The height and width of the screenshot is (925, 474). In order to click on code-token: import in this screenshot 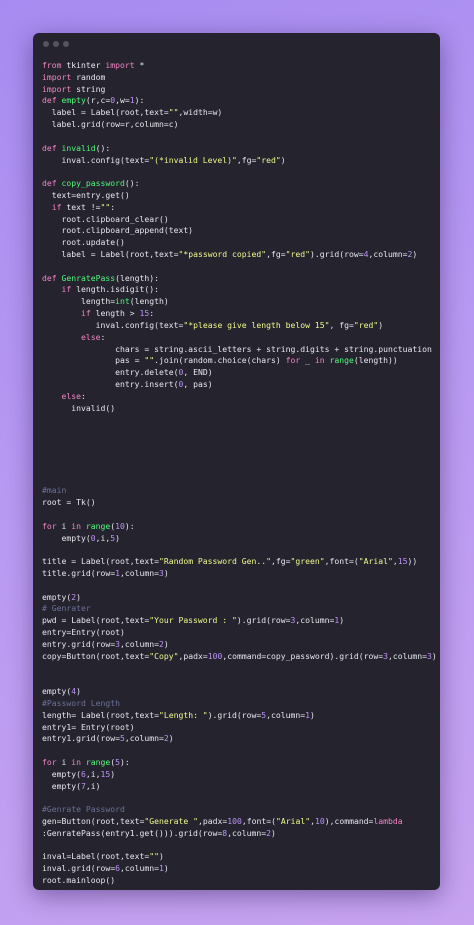, I will do `click(57, 76)`.